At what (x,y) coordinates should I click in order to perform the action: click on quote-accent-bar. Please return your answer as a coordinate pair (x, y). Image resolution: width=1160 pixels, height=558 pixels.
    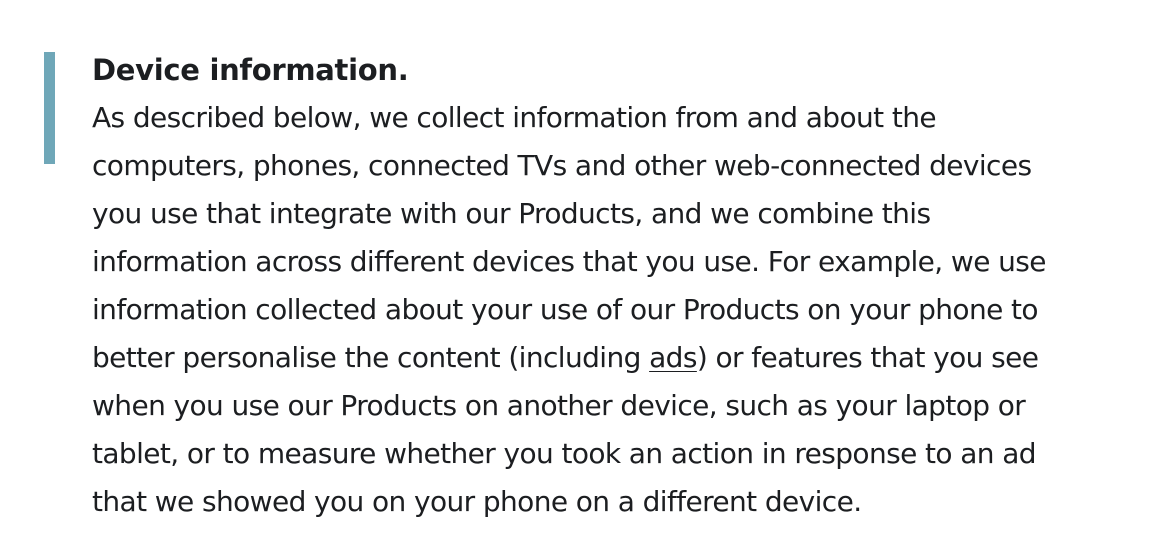
    Looking at the image, I should click on (49, 108).